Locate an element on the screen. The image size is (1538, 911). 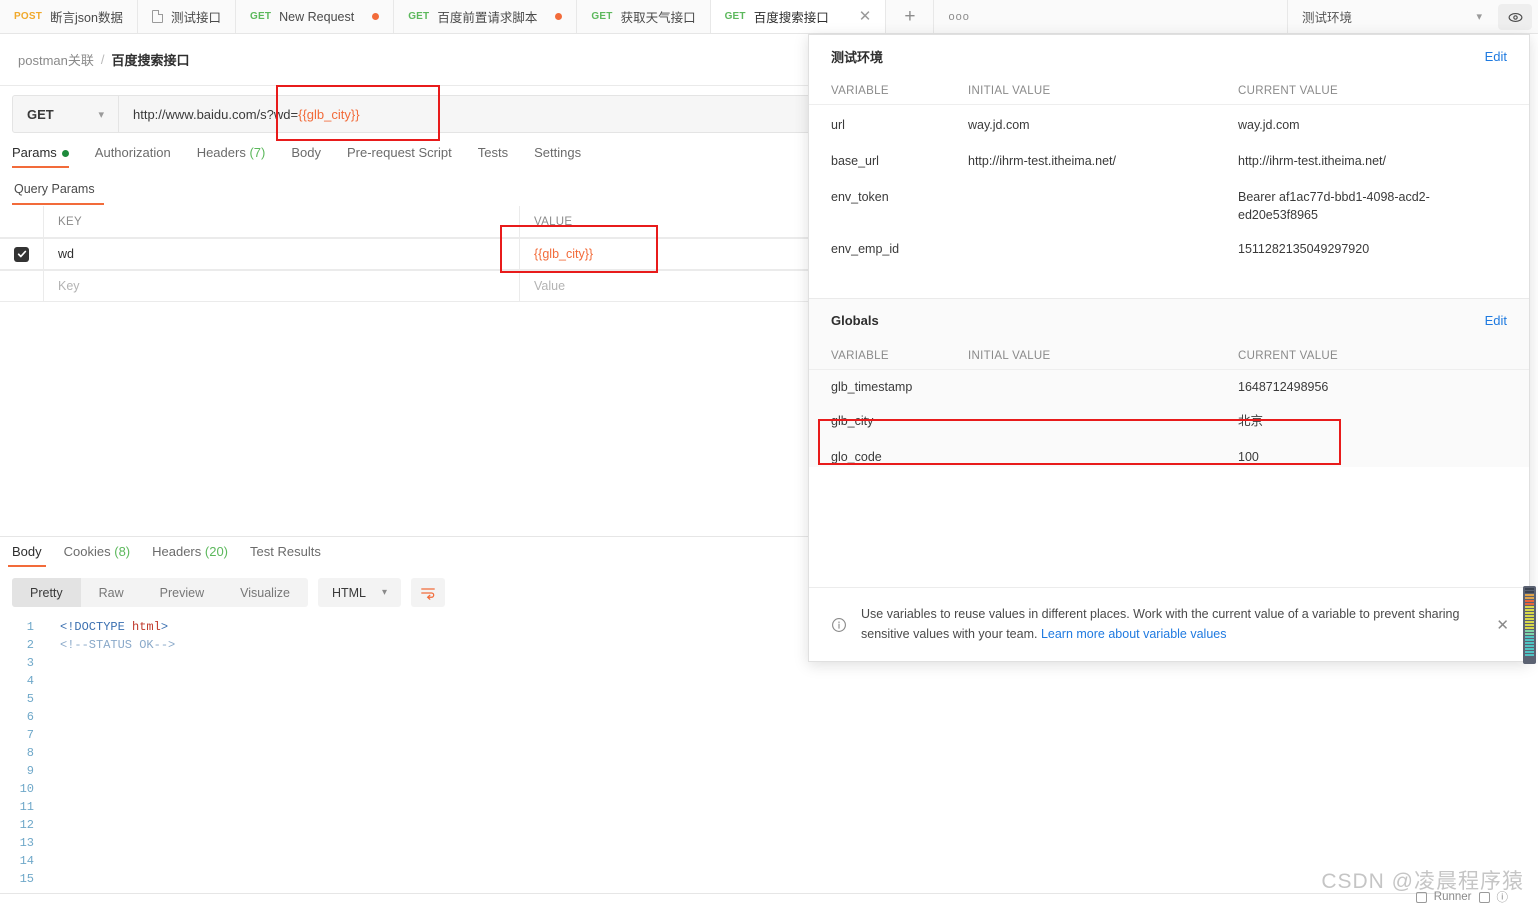
table-row-empty: Key Value is located at coordinates (404, 286).